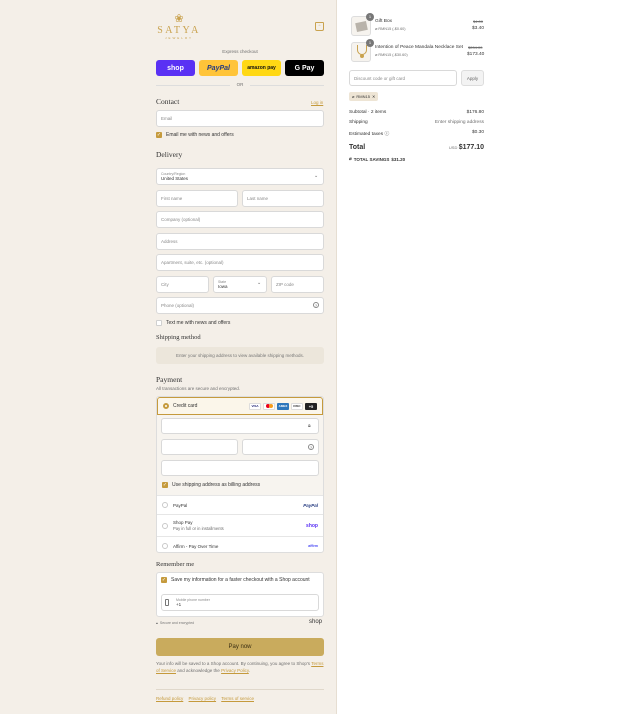 This screenshot has height=714, width=640. I want to click on first-name-field: First name, so click(197, 198).